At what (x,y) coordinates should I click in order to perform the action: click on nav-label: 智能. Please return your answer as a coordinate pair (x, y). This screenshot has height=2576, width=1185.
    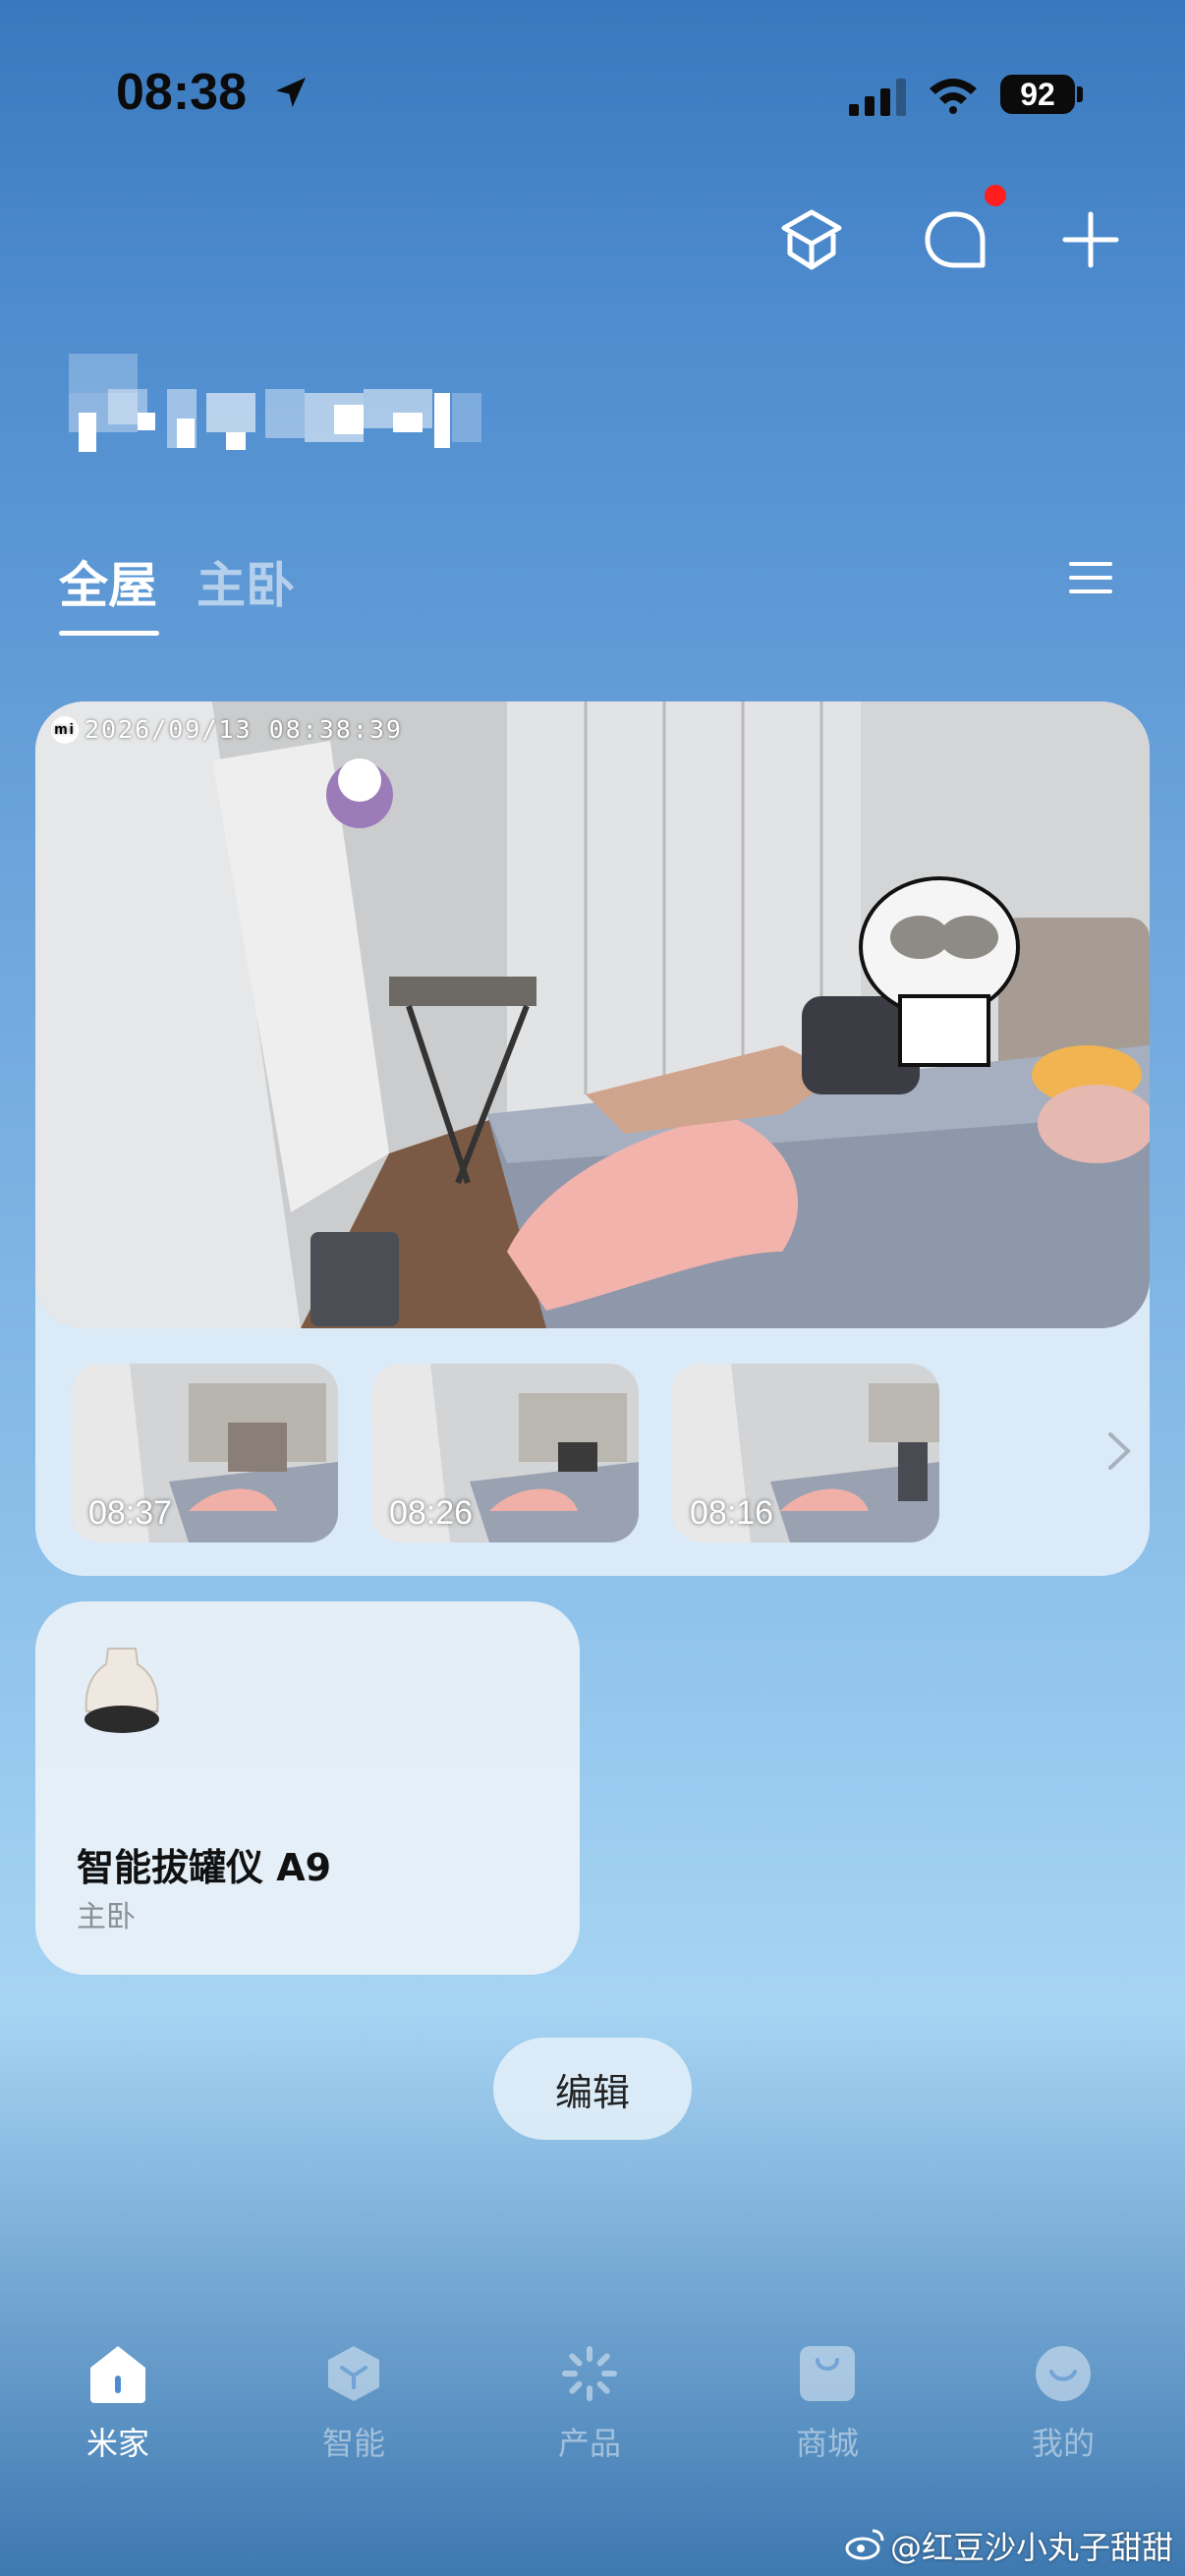
    Looking at the image, I should click on (353, 2443).